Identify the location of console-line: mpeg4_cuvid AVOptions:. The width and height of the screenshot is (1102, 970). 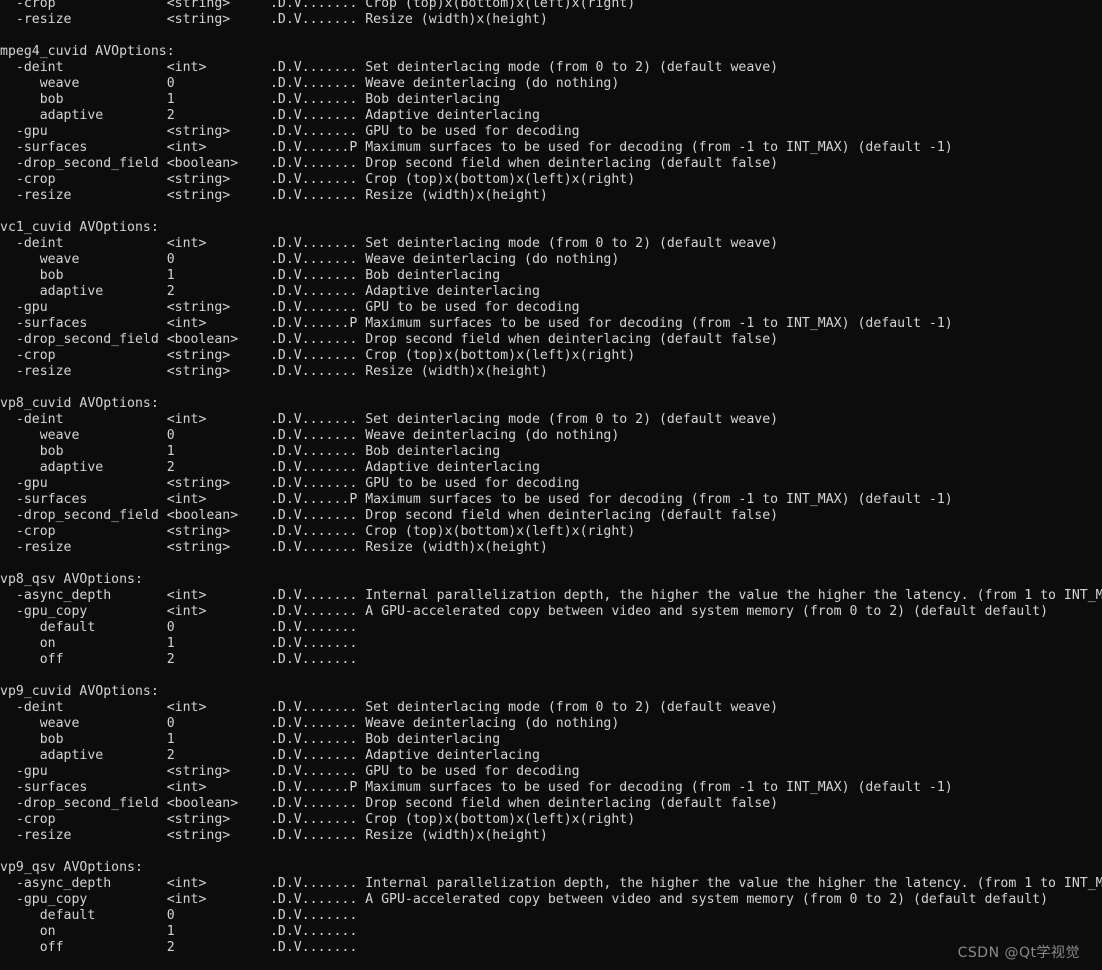
(87, 51).